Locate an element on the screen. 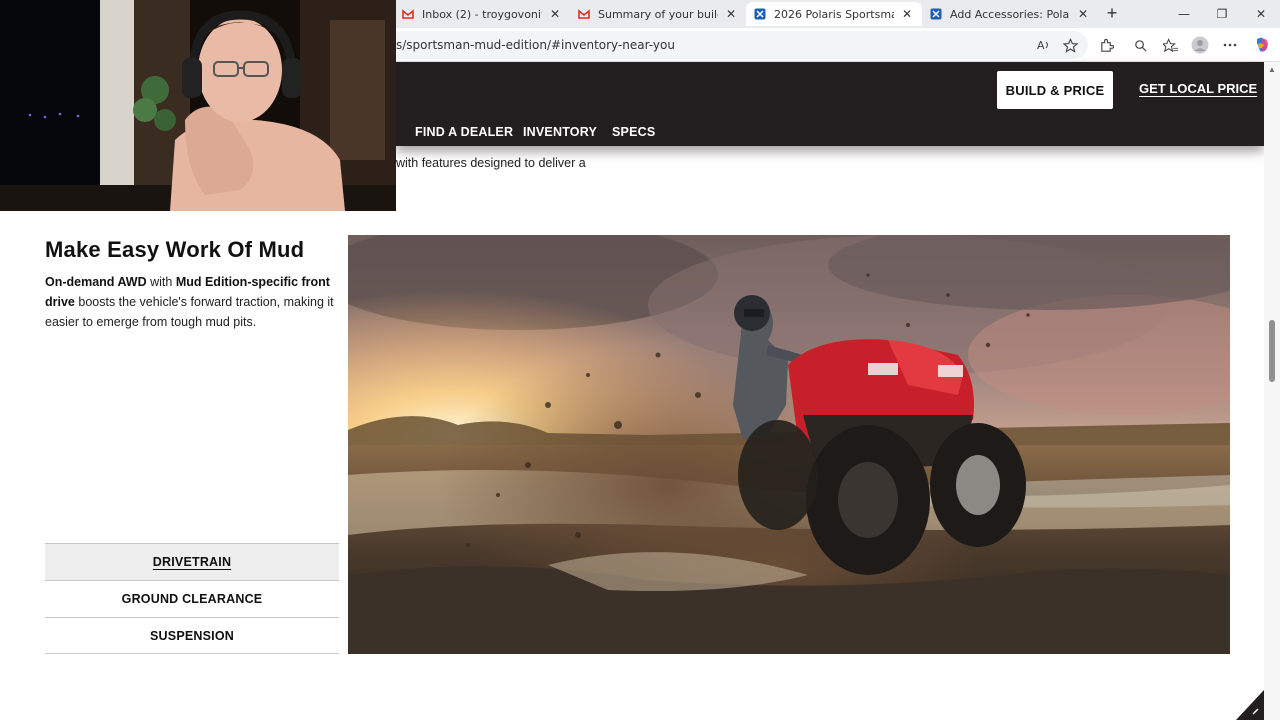 Image resolution: width=1280 pixels, height=720 pixels. extensions-icon is located at coordinates (1106, 45).